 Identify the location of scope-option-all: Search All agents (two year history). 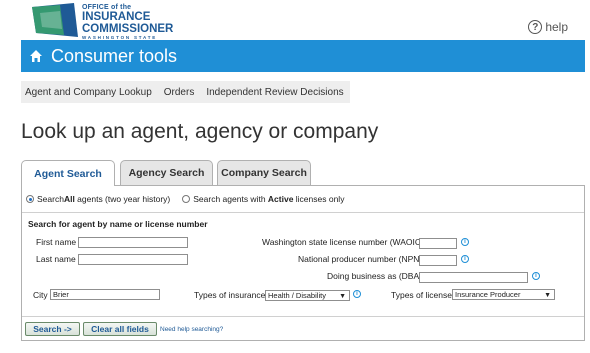
(98, 199).